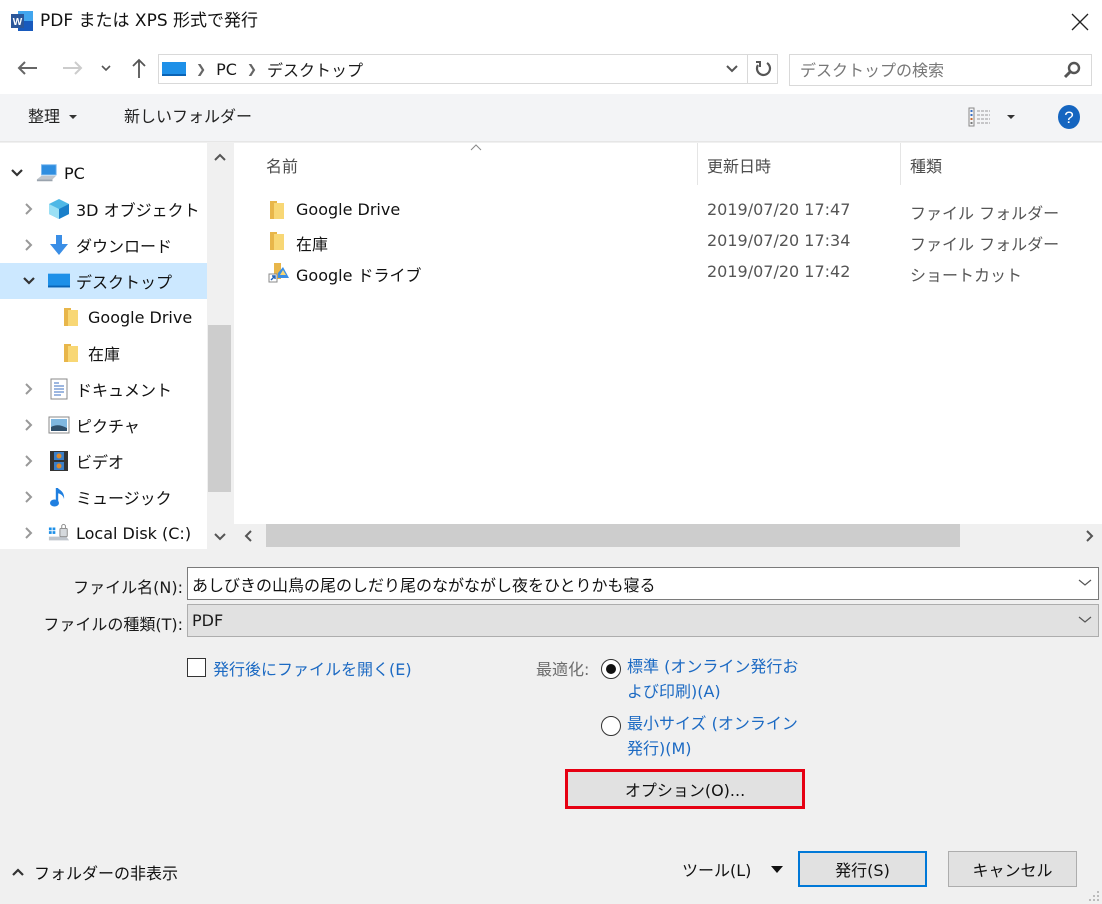 The height and width of the screenshot is (904, 1102). I want to click on search-icon, so click(1072, 70).